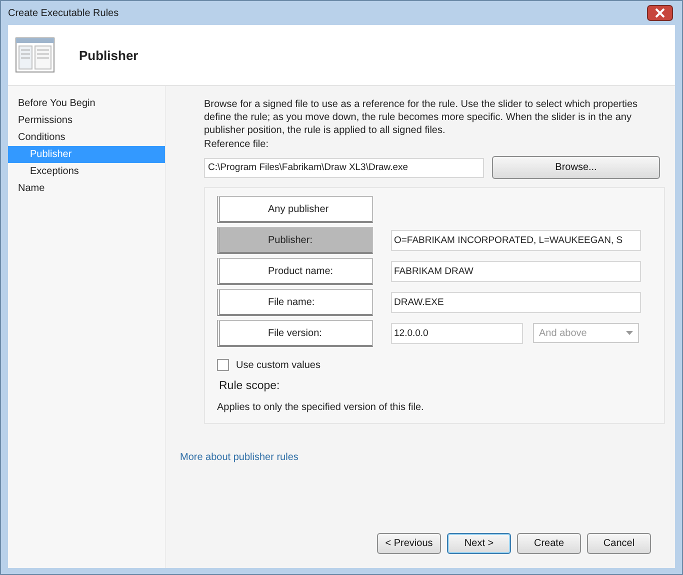 This screenshot has height=575, width=683. I want to click on field-label: Reference file:, so click(237, 144).